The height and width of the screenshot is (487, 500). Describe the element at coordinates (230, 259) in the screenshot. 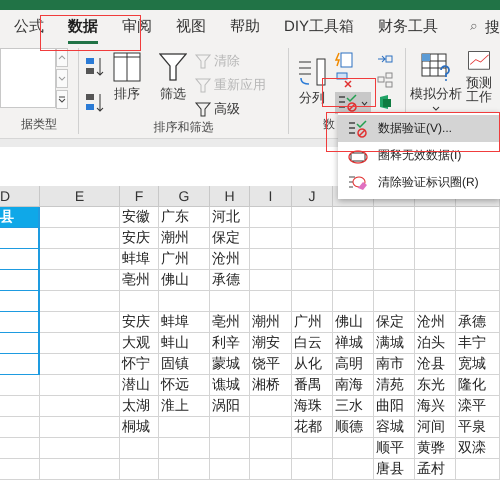

I see `table-cell: 沧州` at that location.